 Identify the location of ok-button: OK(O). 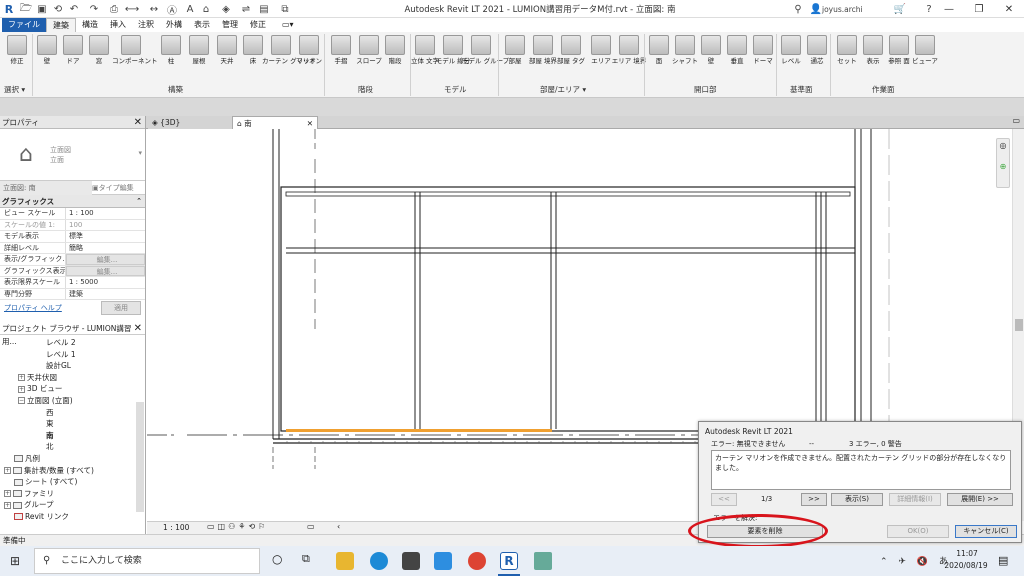
(918, 531).